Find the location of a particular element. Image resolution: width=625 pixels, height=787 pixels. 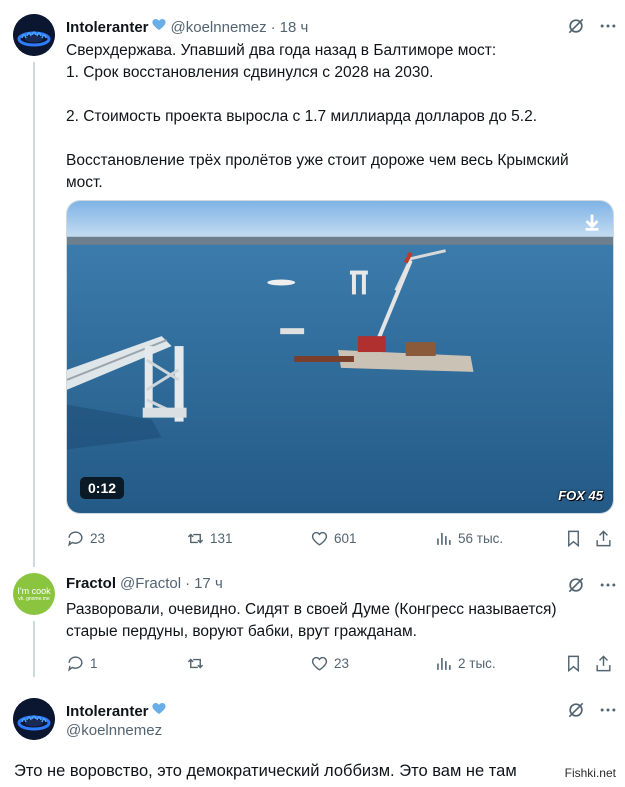

views-count: 2 тыс. is located at coordinates (477, 663).